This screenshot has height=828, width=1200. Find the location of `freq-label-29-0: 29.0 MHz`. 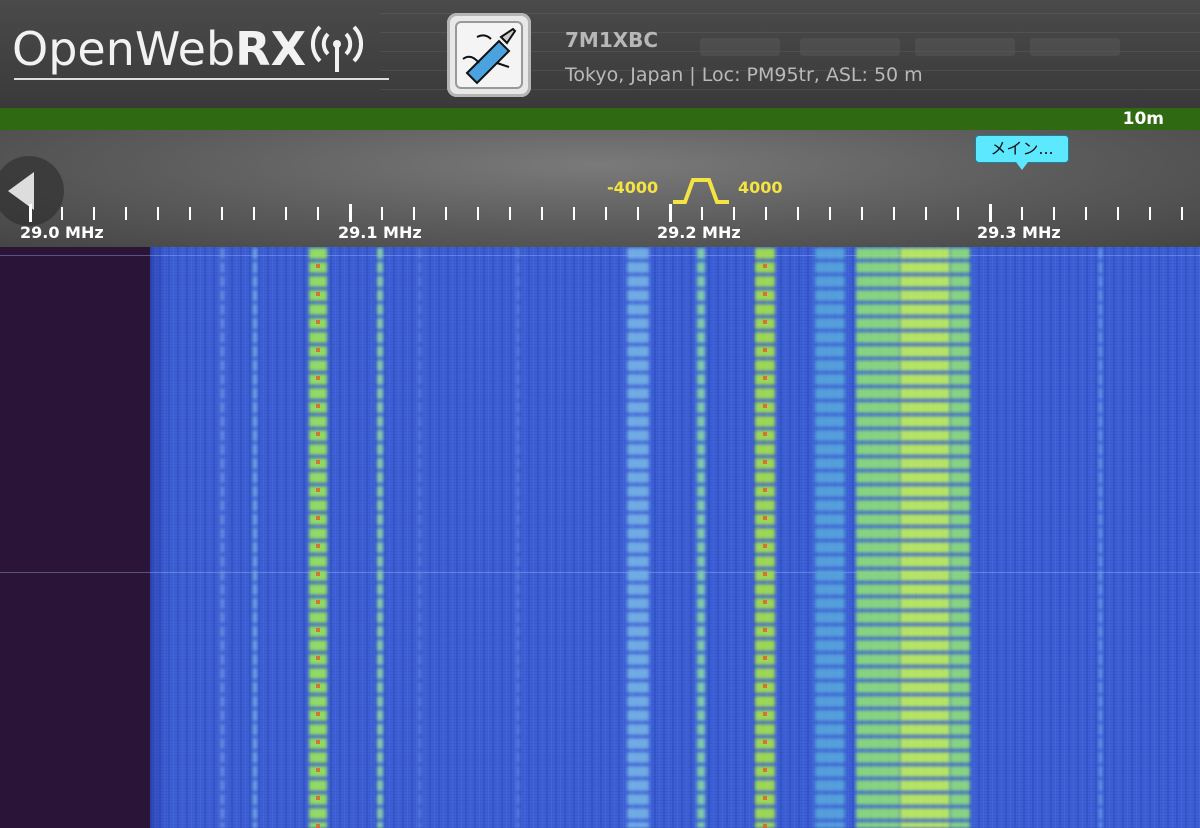

freq-label-29-0: 29.0 MHz is located at coordinates (62, 232).